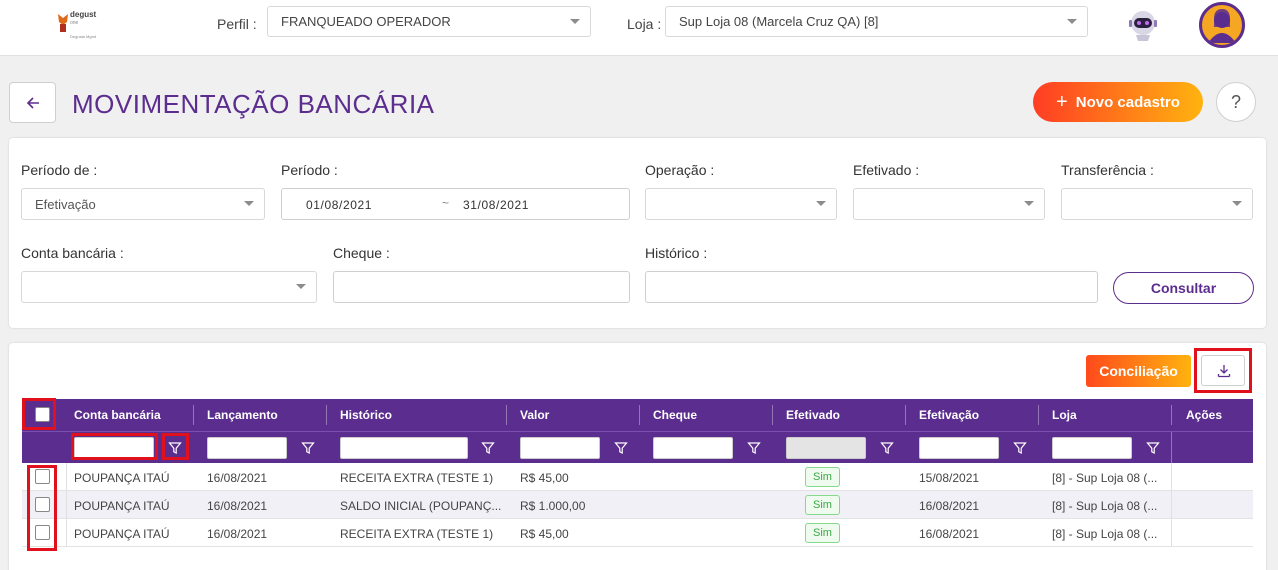 The height and width of the screenshot is (570, 1278). I want to click on highlight-row-checkboxes, so click(42, 508).